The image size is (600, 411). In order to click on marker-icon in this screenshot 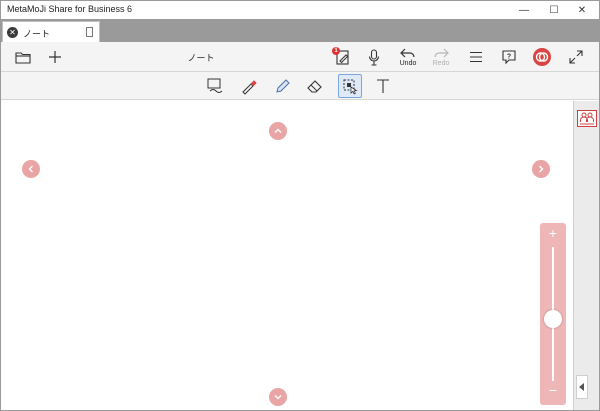, I will do `click(249, 87)`.